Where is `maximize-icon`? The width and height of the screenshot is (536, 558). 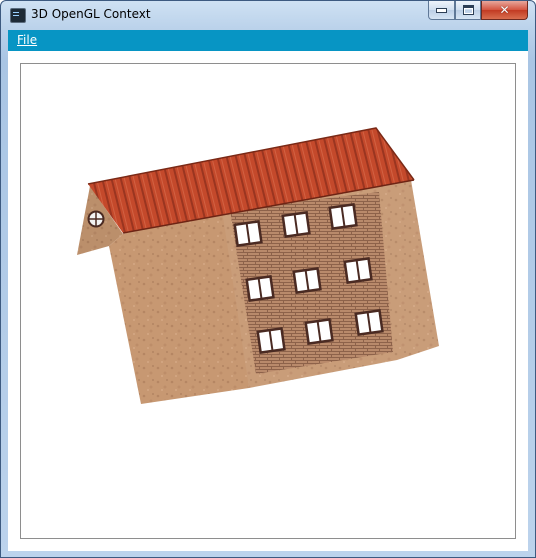 maximize-icon is located at coordinates (468, 10).